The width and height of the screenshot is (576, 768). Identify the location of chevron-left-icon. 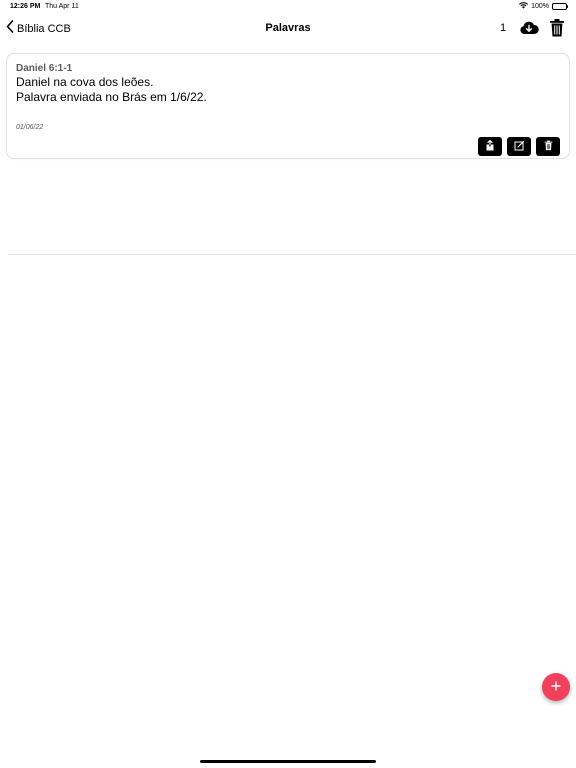
(10, 29).